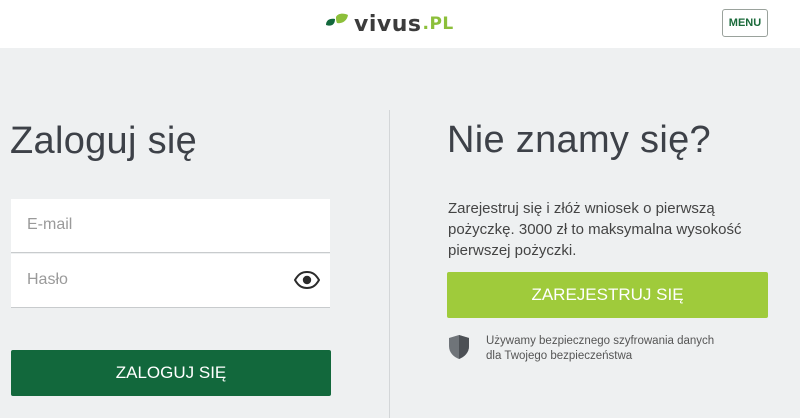 The image size is (800, 418). I want to click on password-field-wrapper, so click(170, 281).